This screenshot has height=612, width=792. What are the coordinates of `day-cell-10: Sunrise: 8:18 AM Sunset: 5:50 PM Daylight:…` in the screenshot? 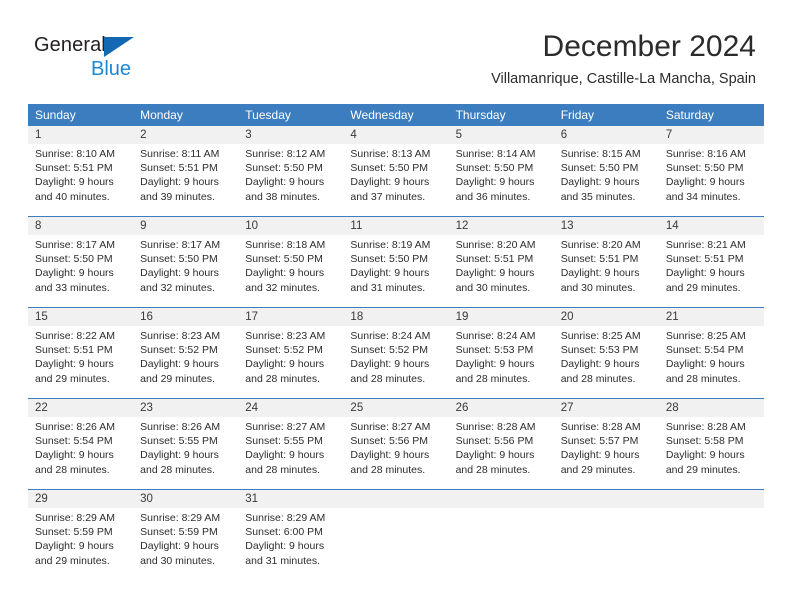 It's located at (290, 271).